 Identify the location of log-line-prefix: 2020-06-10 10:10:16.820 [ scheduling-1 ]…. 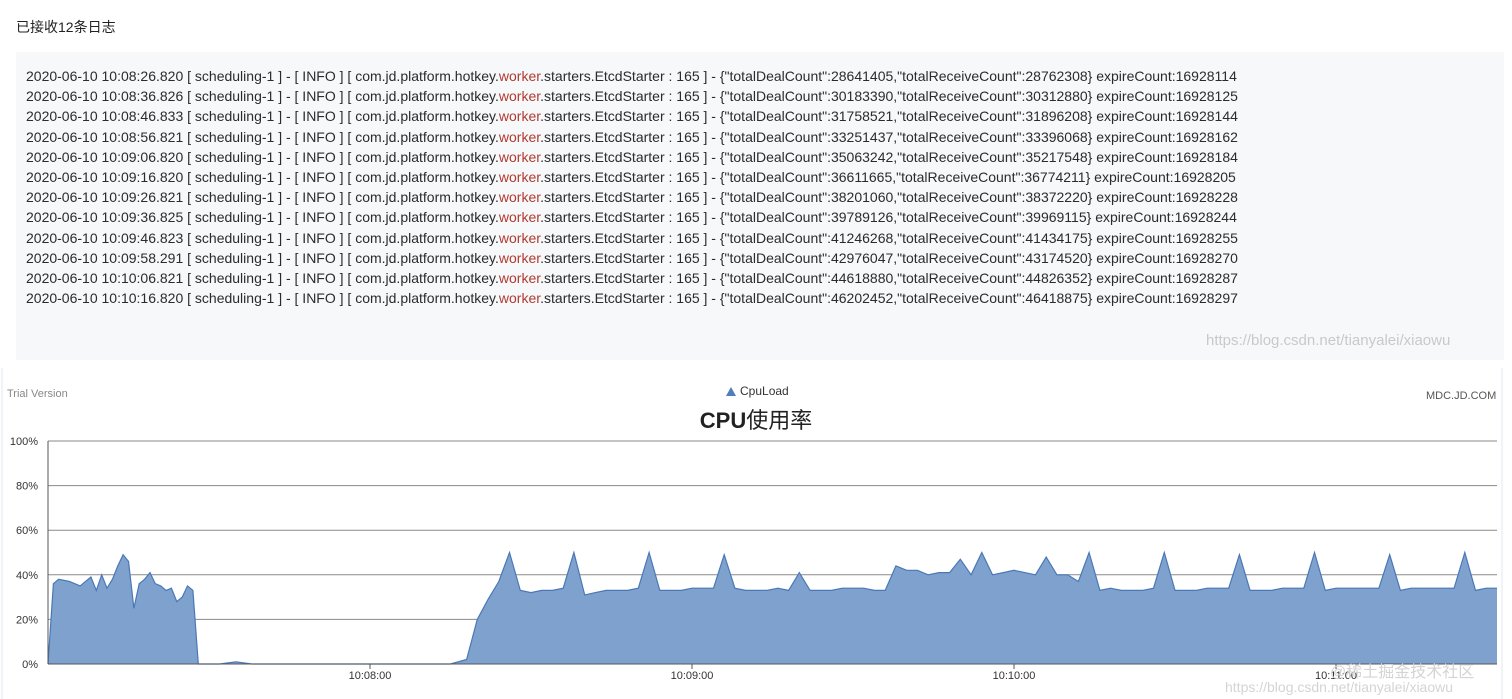
(262, 298).